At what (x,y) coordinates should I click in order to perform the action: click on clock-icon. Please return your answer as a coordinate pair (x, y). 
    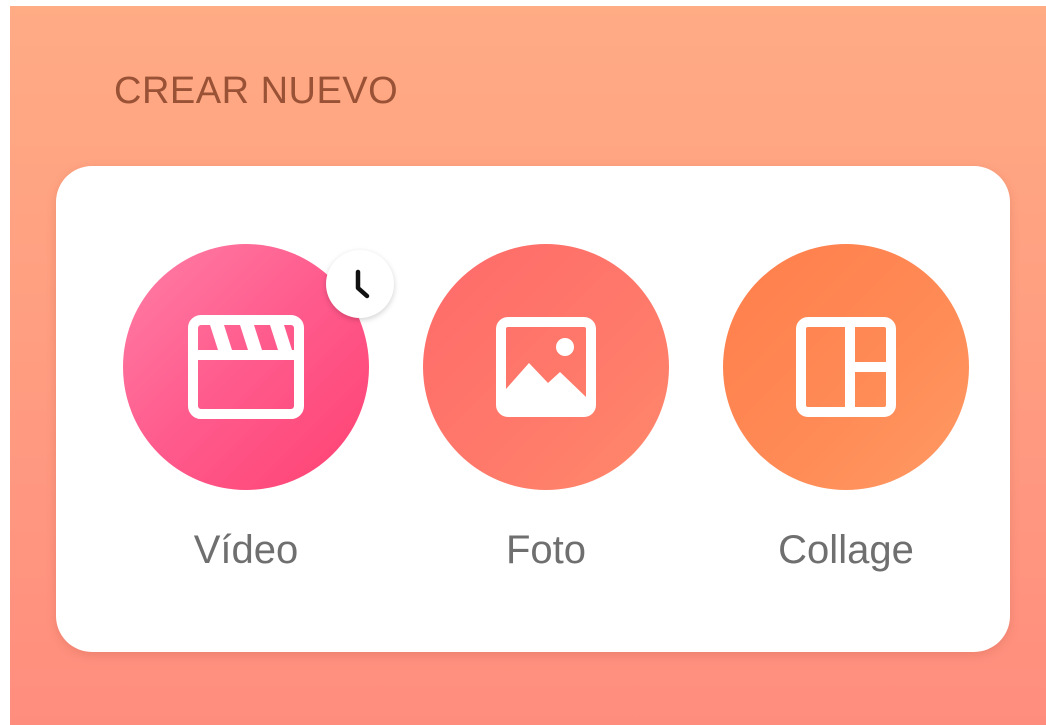
    Looking at the image, I should click on (362, 284).